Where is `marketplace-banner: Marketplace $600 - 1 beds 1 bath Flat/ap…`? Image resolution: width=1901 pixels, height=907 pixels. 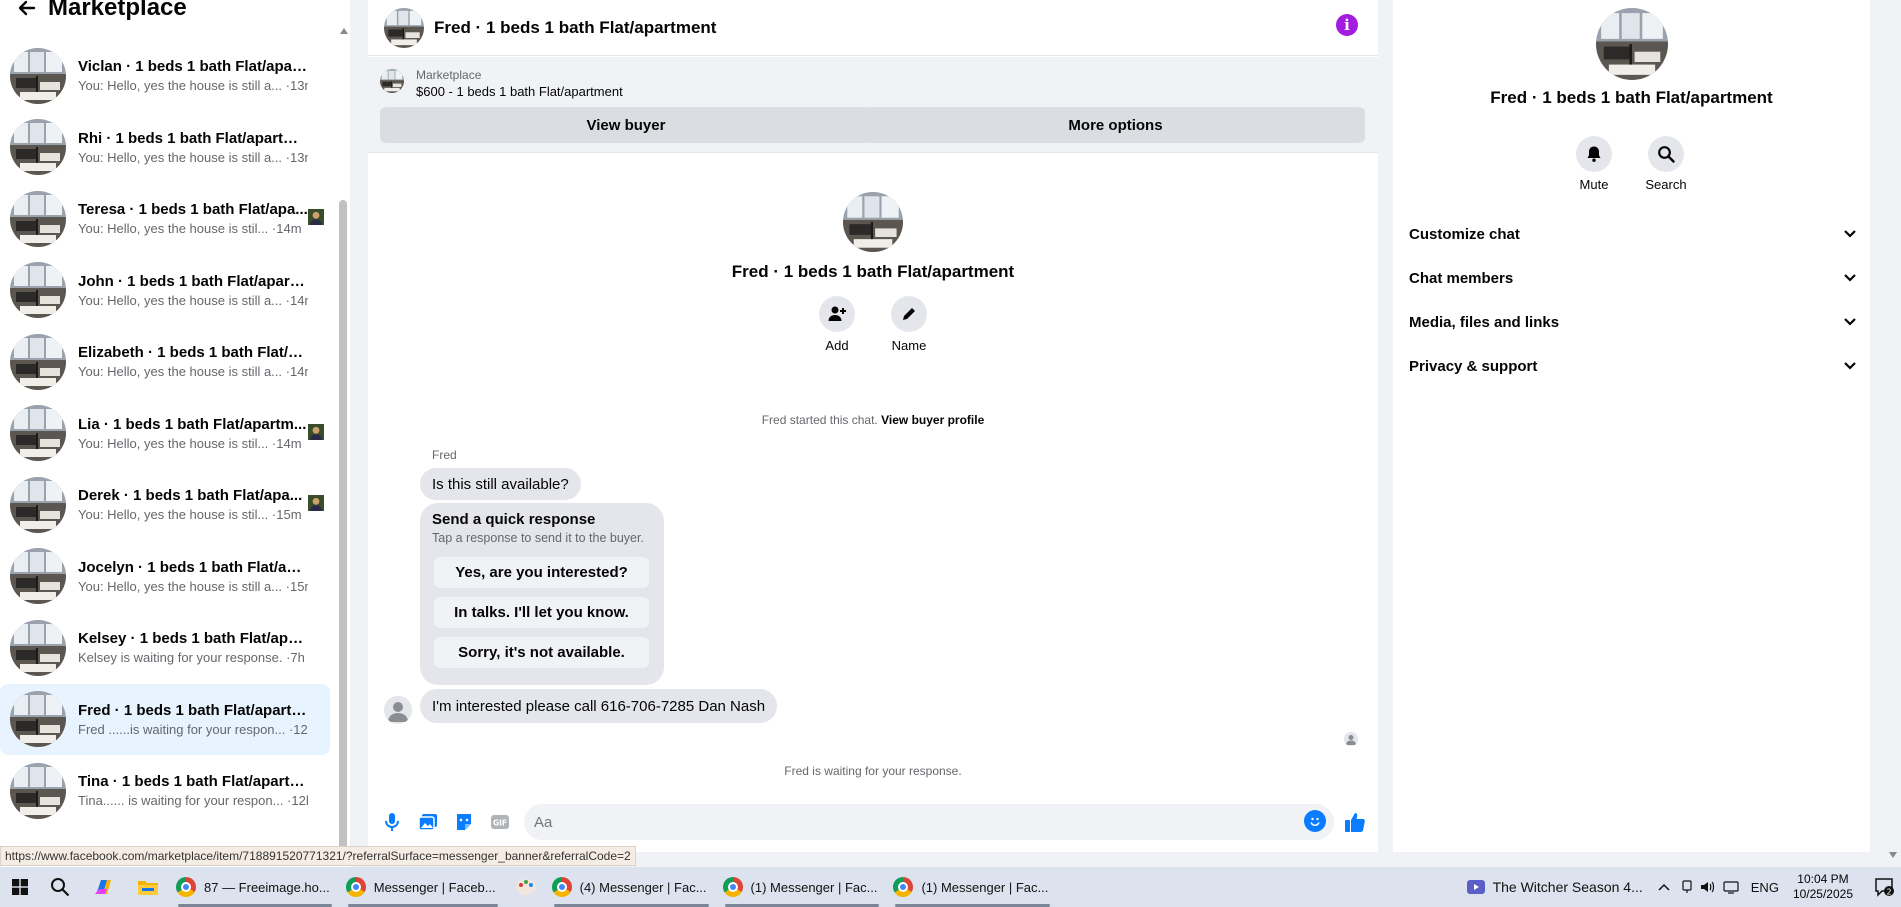 marketplace-banner: Marketplace $600 - 1 beds 1 bath Flat/ap… is located at coordinates (873, 105).